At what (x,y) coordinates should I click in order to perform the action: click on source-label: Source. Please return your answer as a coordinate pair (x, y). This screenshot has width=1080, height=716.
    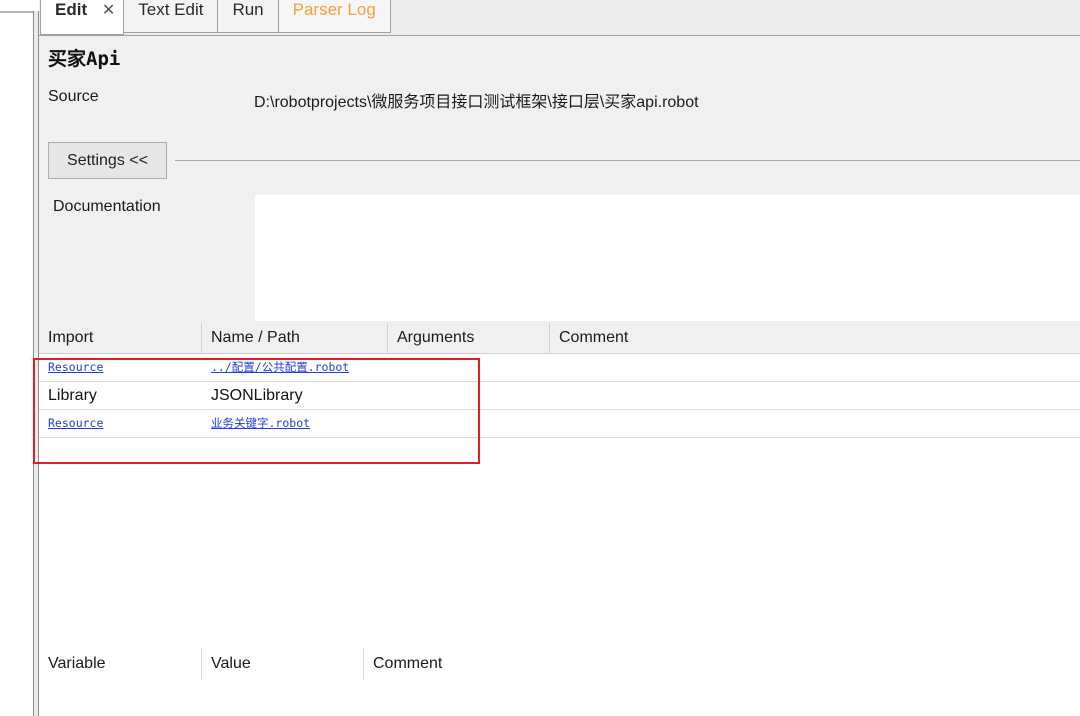
    Looking at the image, I should click on (73, 96).